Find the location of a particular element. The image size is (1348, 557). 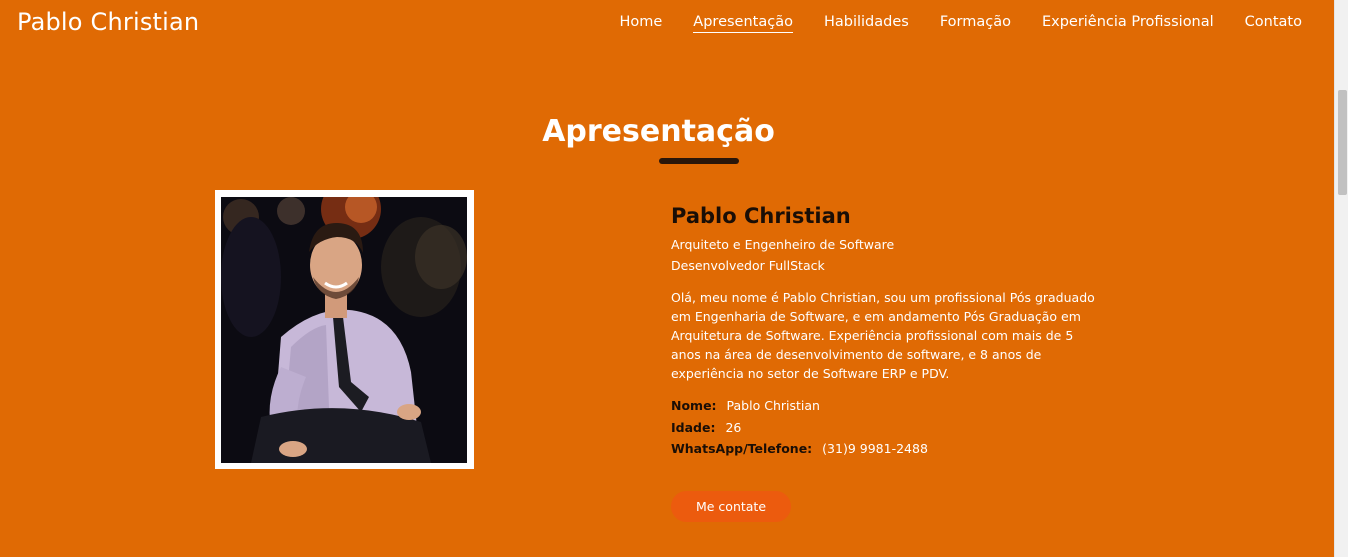

contact-me-button: Me contate is located at coordinates (731, 506).